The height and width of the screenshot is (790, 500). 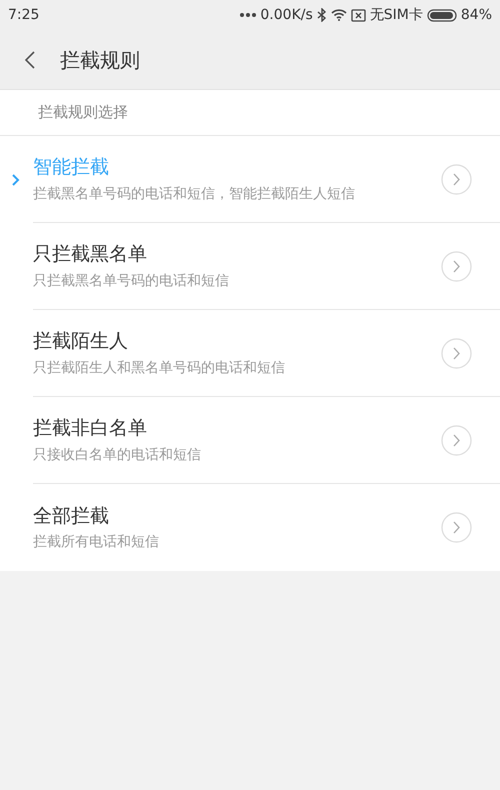 What do you see at coordinates (248, 15) in the screenshot?
I see `more-icon` at bounding box center [248, 15].